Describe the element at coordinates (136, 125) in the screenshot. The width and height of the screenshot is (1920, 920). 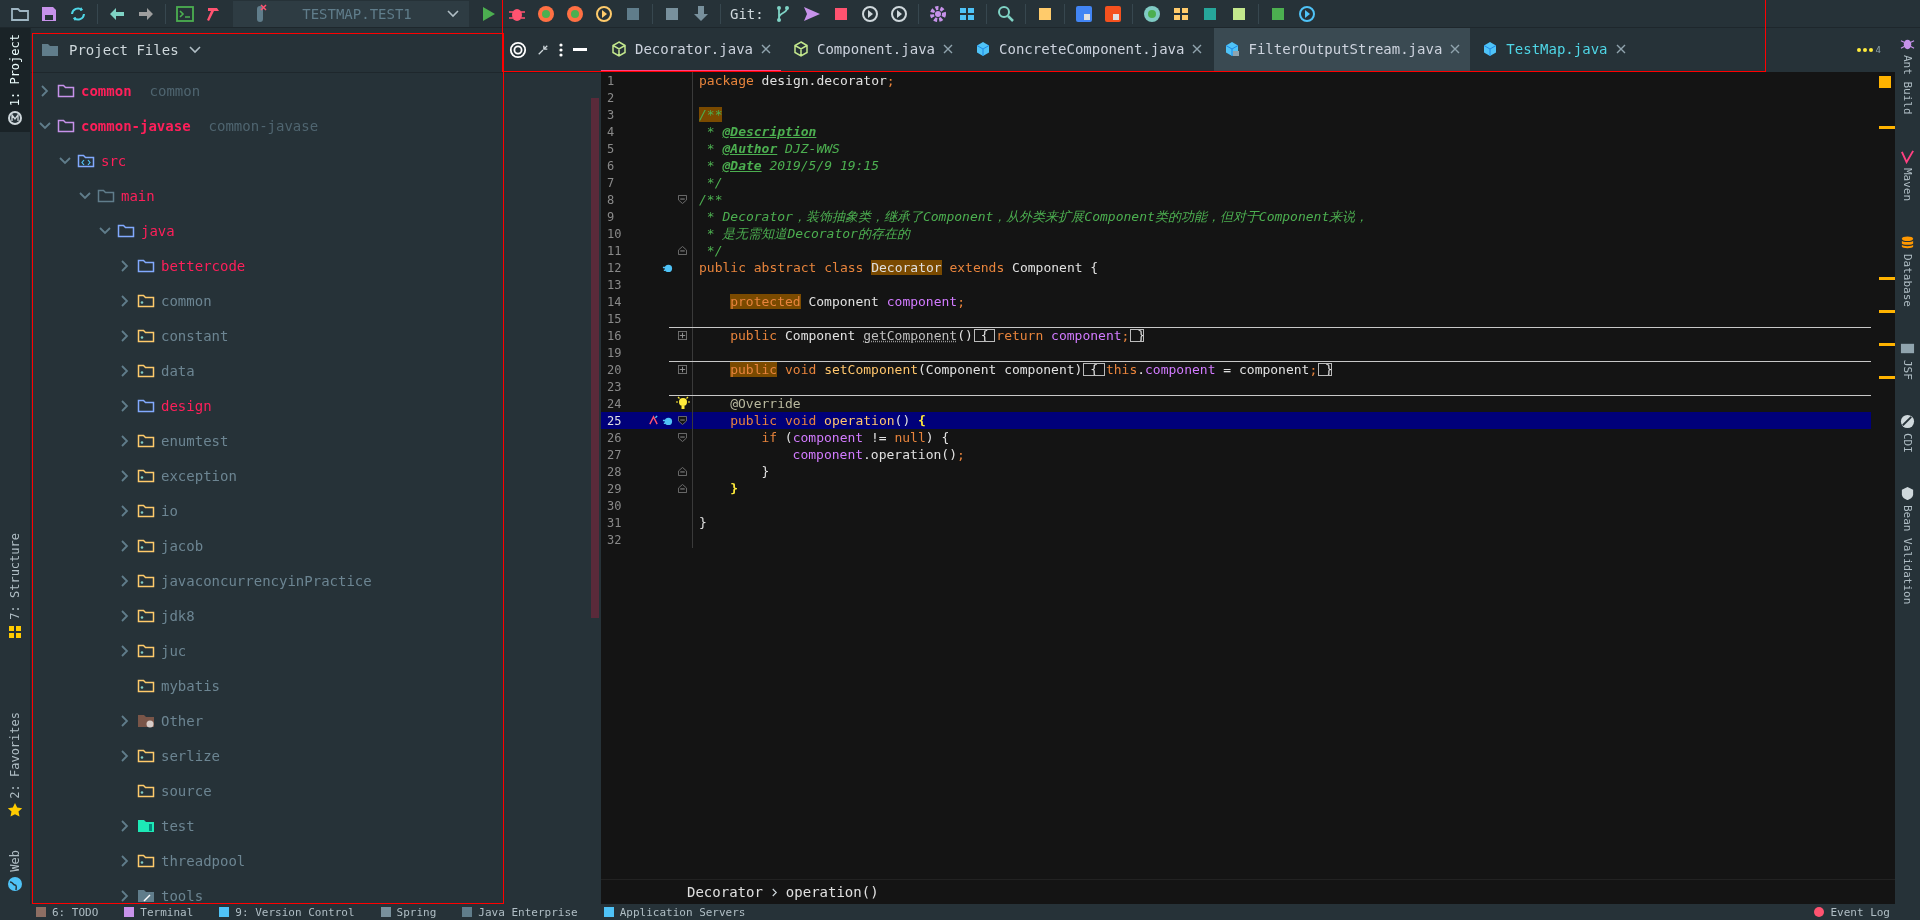
I see `tree-item: common-javase` at that location.